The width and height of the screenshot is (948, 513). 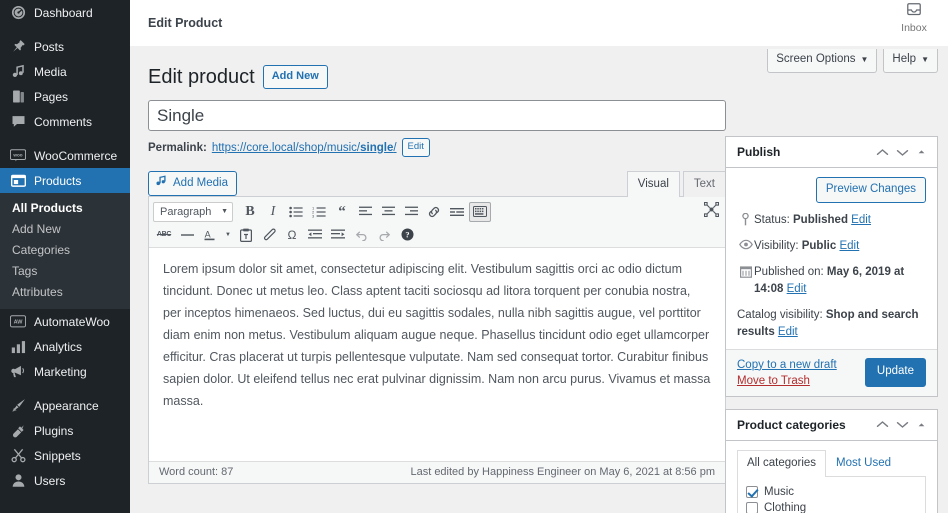 What do you see at coordinates (187, 235) in the screenshot?
I see `horizontal-rule-icon` at bounding box center [187, 235].